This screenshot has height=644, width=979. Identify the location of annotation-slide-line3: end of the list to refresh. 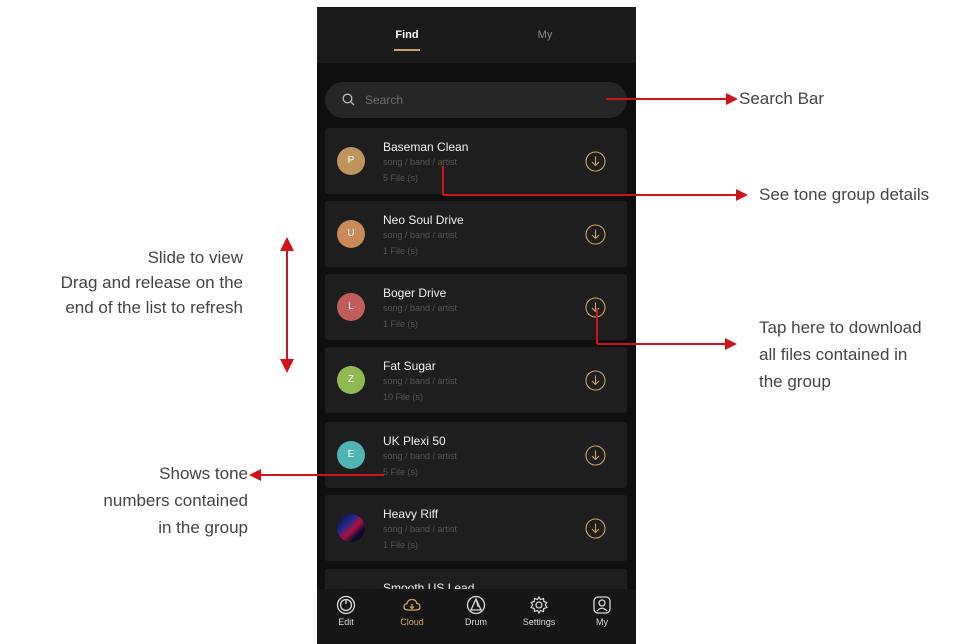
(154, 307).